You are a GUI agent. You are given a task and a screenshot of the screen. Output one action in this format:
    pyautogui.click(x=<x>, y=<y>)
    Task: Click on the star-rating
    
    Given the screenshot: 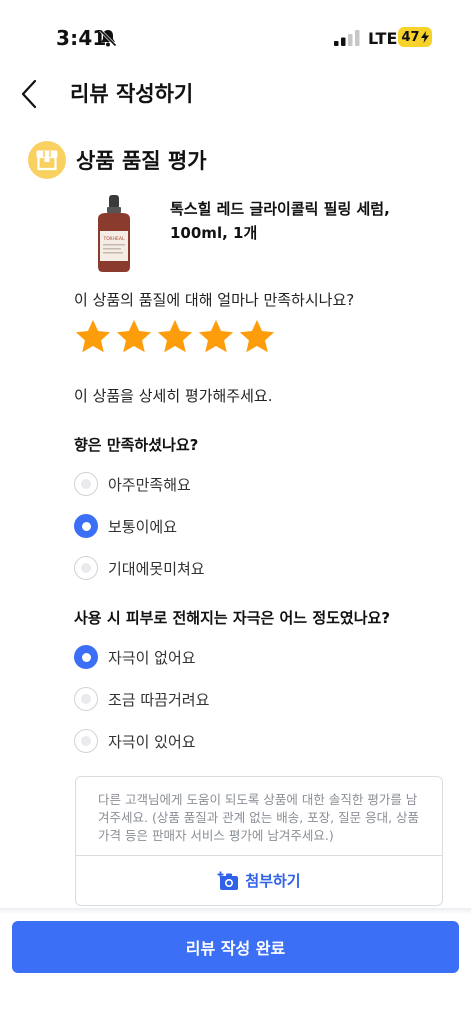 What is the action you would take?
    pyautogui.click(x=175, y=337)
    